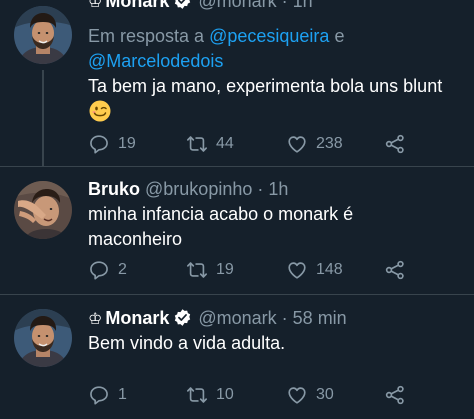 This screenshot has height=419, width=474. I want to click on like-button: 238, so click(314, 144).